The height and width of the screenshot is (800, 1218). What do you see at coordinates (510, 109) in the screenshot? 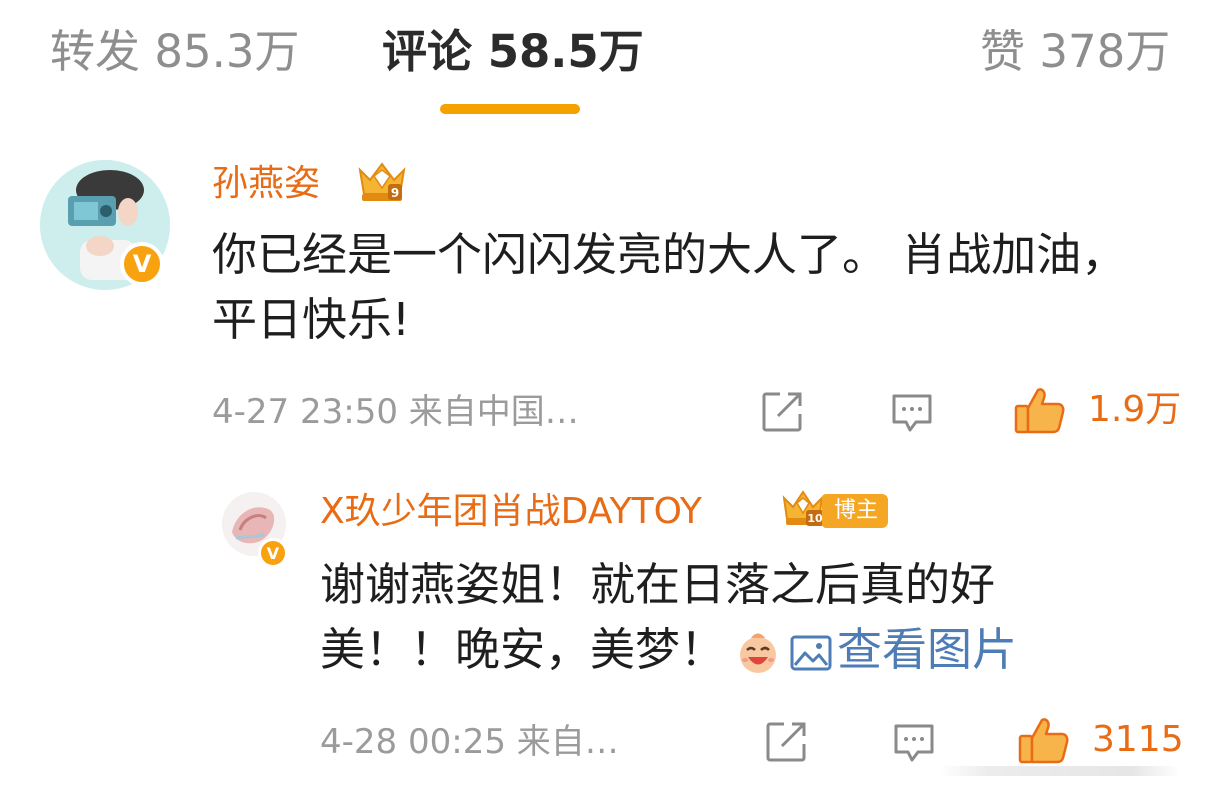
I see `active-tab-indicator` at bounding box center [510, 109].